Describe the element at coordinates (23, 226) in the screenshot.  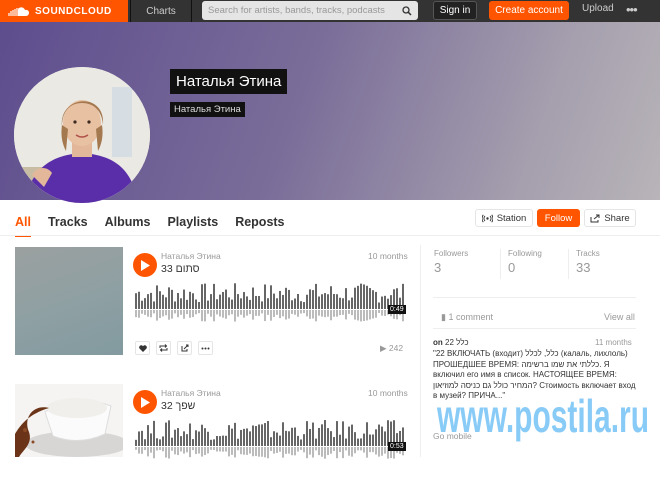
I see `tab-all: All` at that location.